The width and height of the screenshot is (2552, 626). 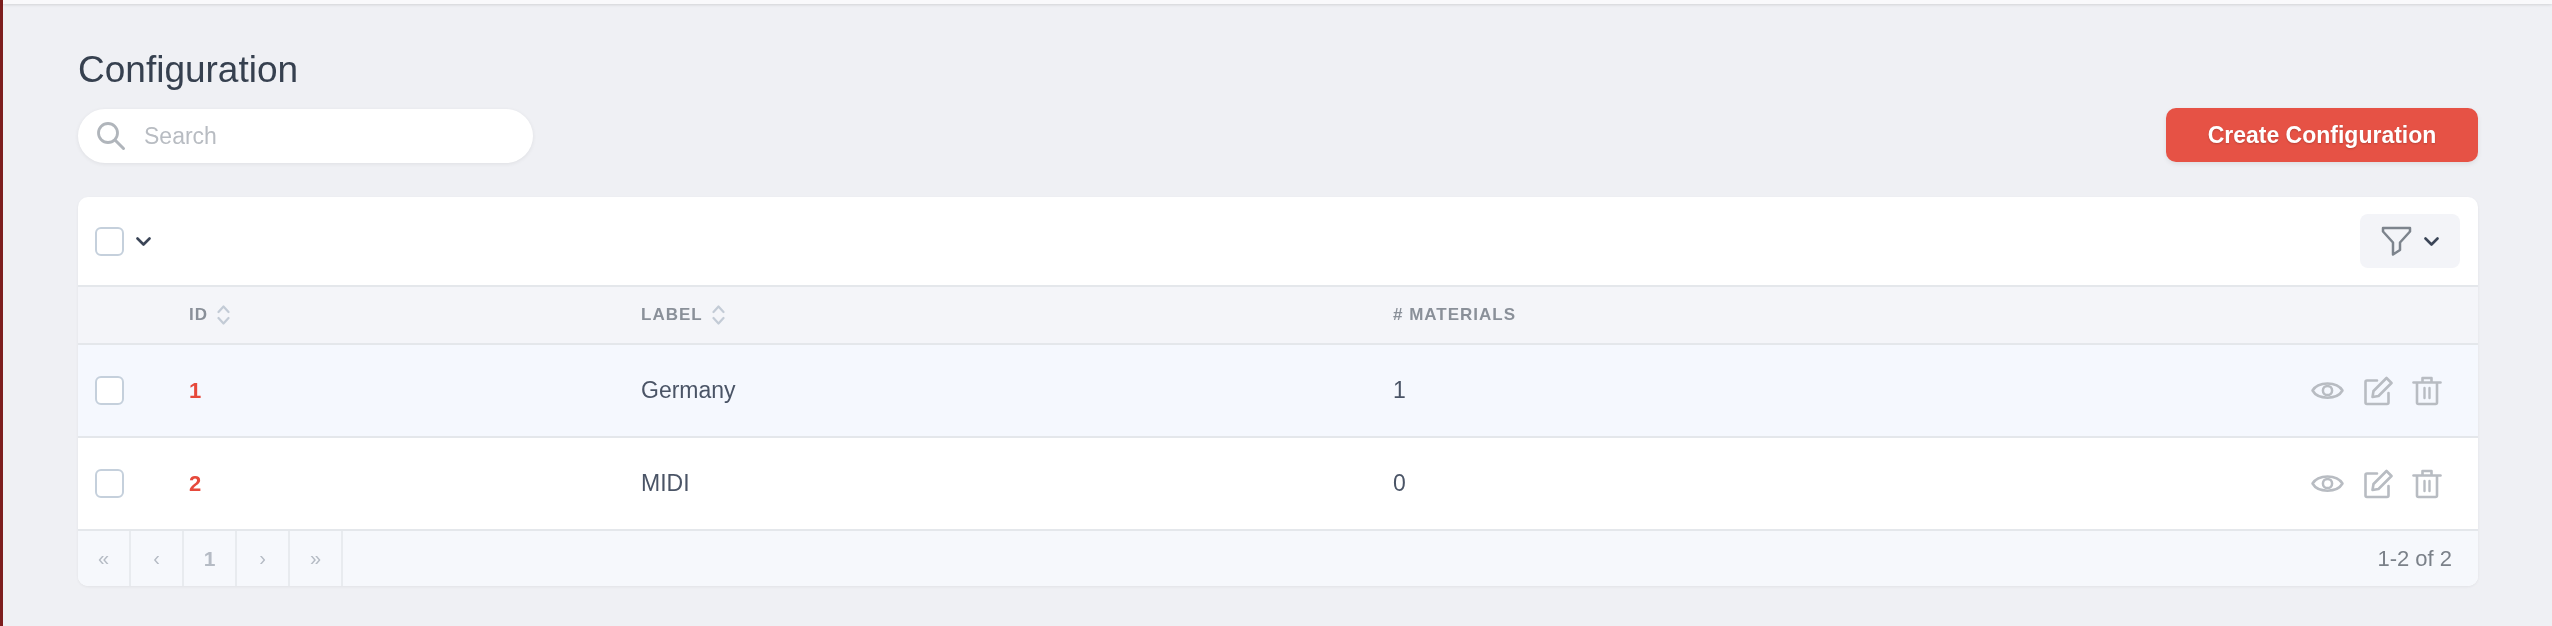 I want to click on column-header: # MATERIALS, so click(x=1455, y=315).